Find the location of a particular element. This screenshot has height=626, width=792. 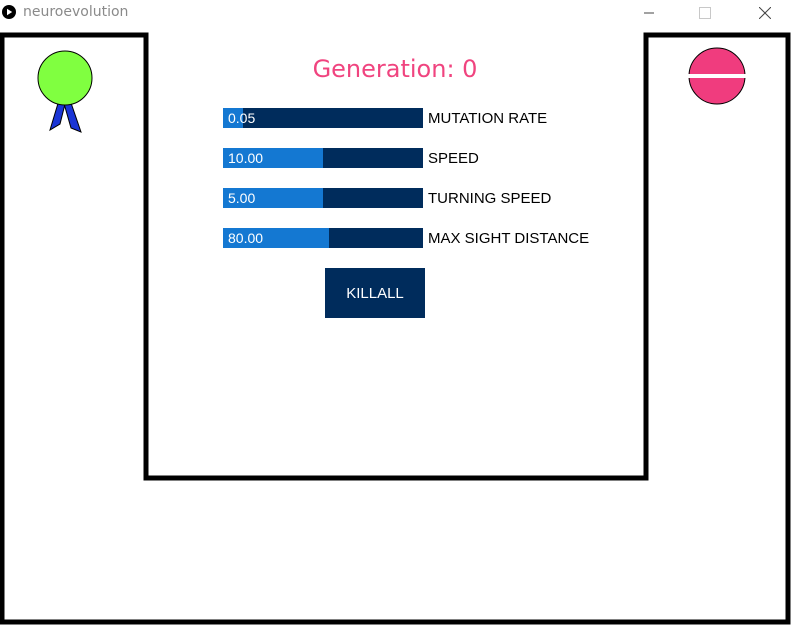

maximize-button is located at coordinates (705, 13).